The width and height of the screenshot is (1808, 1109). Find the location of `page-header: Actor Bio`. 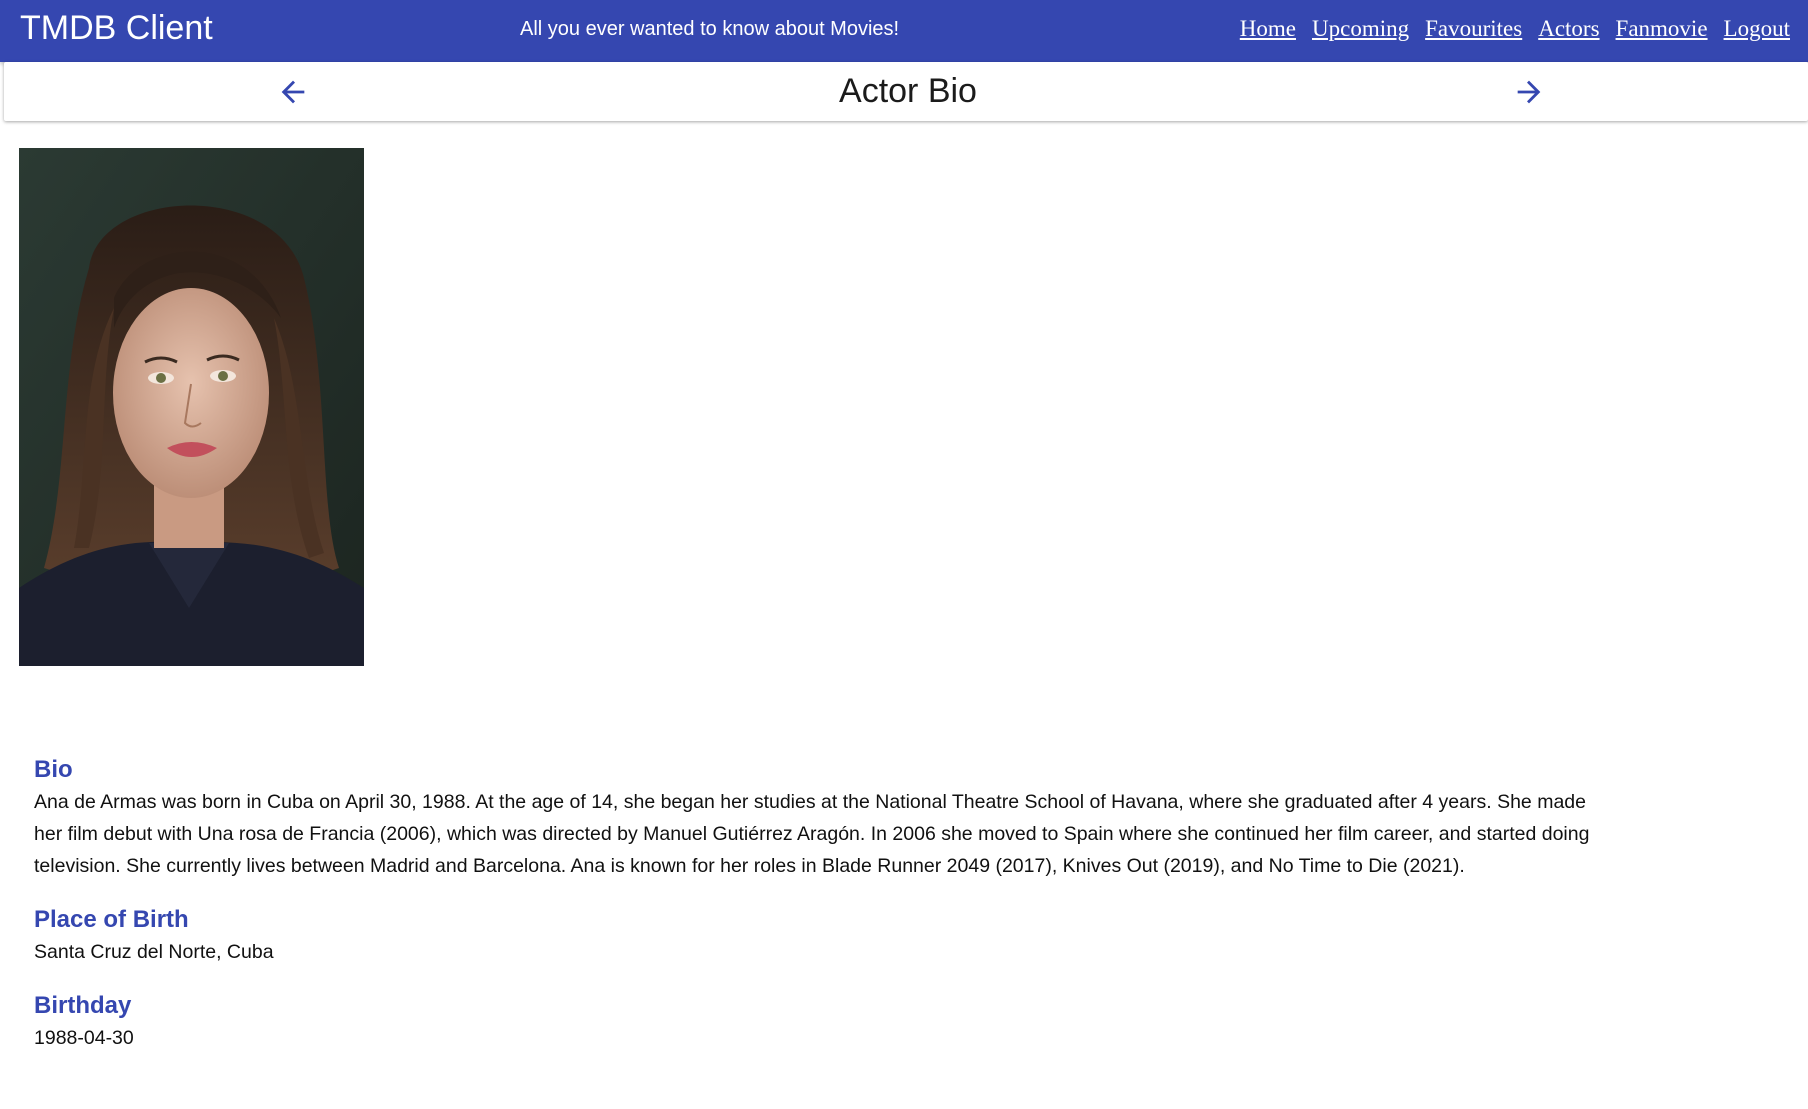

page-header: Actor Bio is located at coordinates (906, 91).